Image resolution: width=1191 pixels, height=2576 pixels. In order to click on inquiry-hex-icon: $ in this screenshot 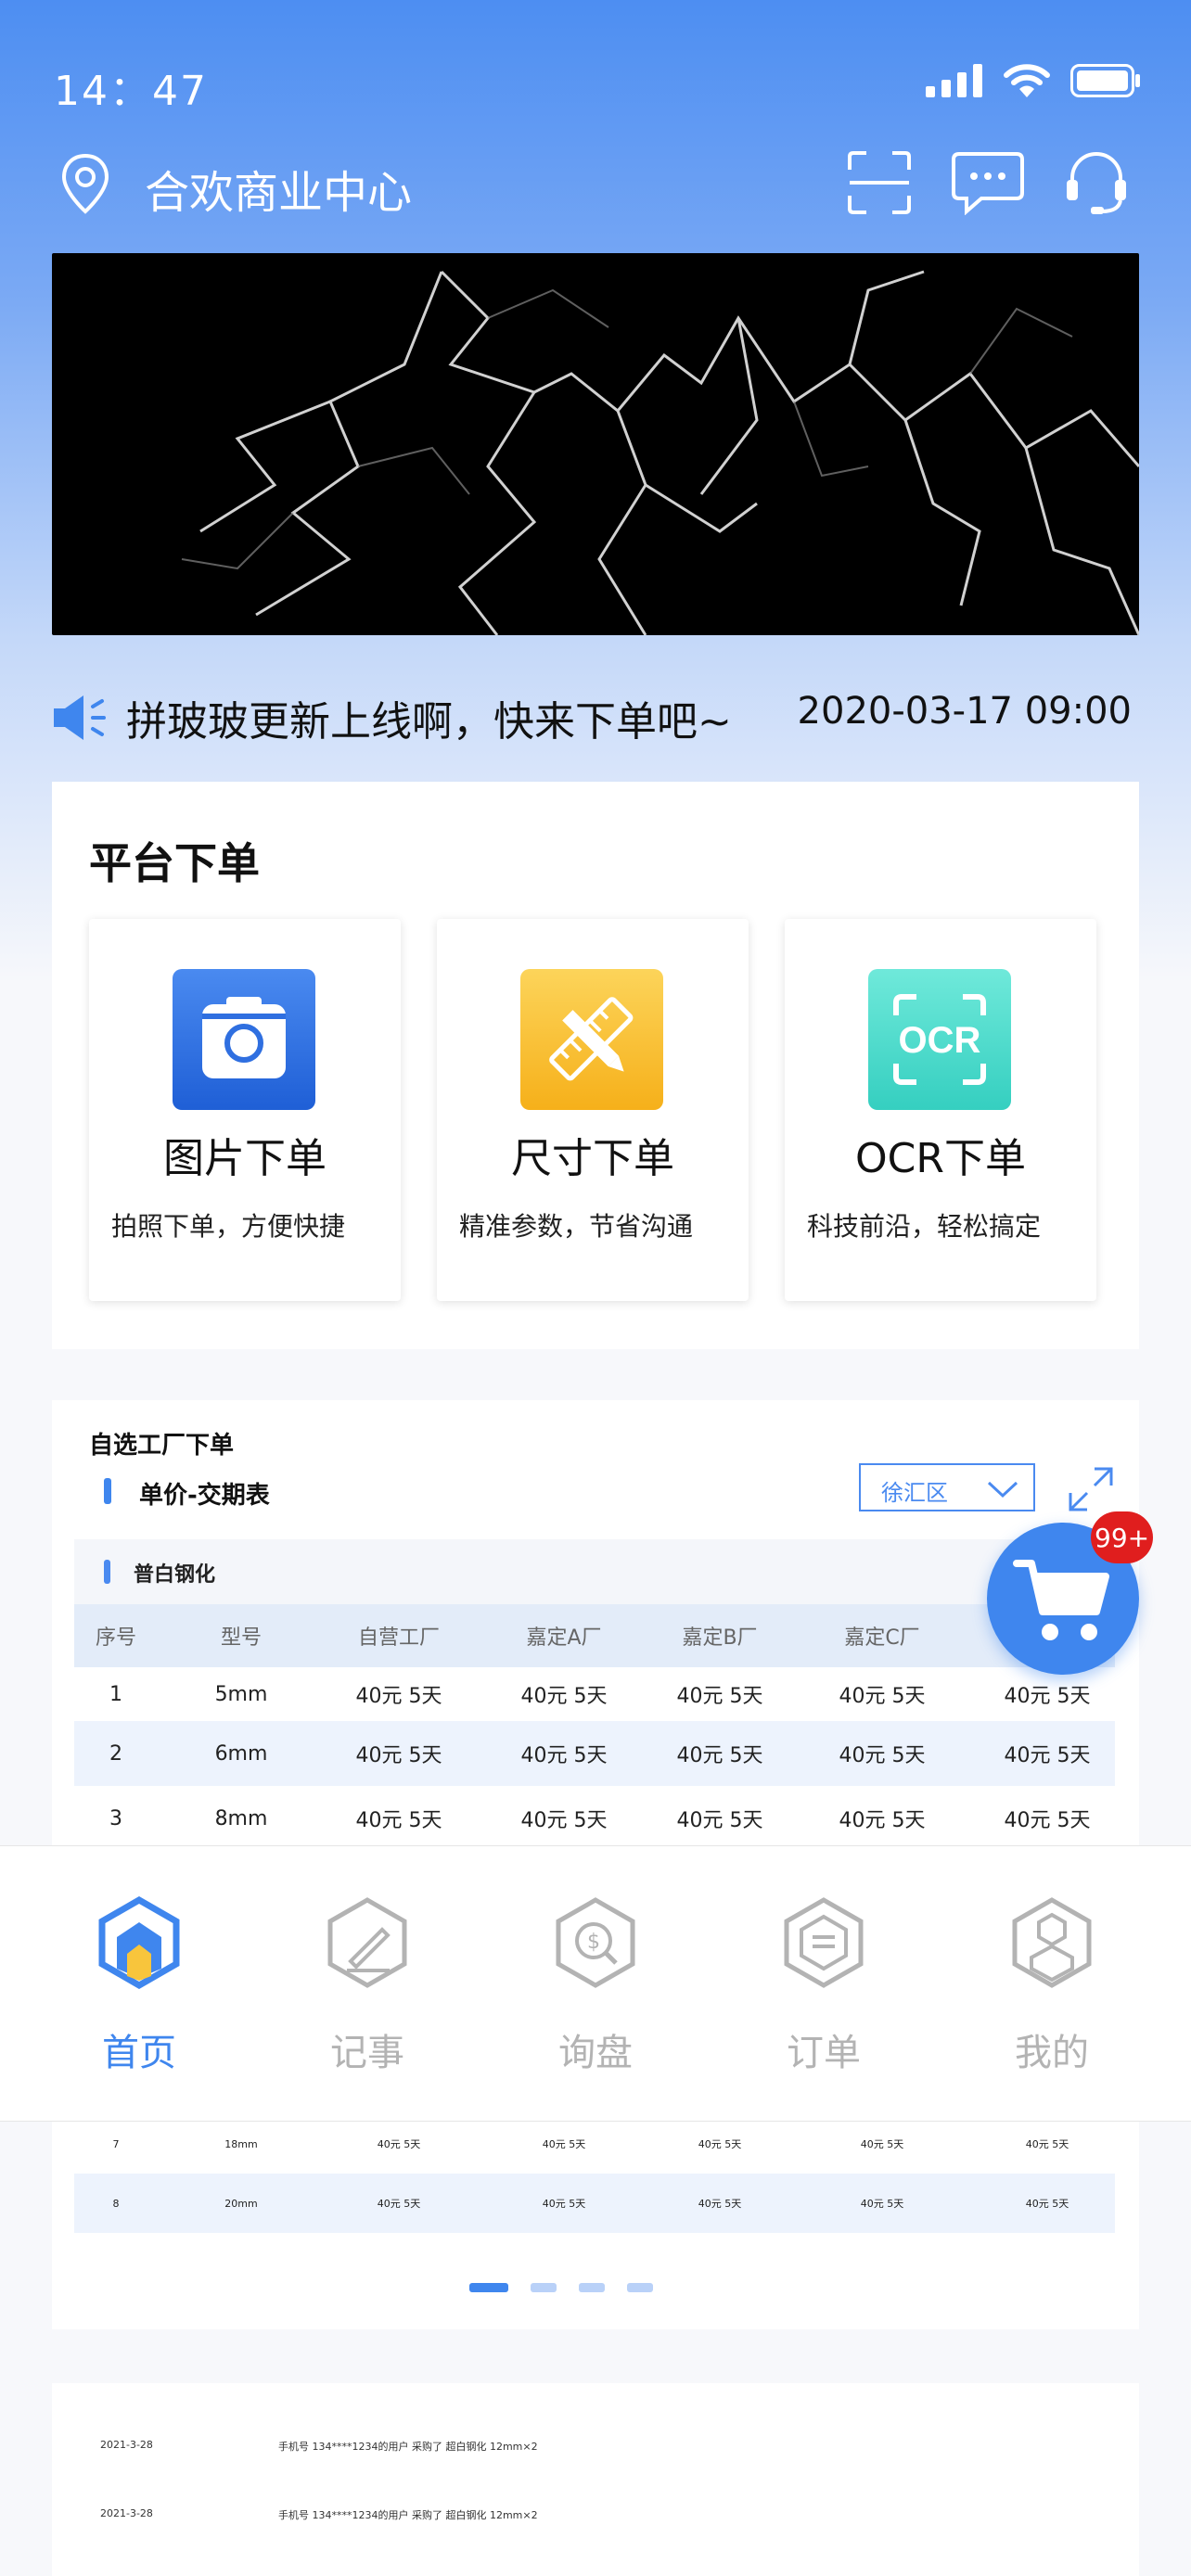, I will do `click(595, 1942)`.